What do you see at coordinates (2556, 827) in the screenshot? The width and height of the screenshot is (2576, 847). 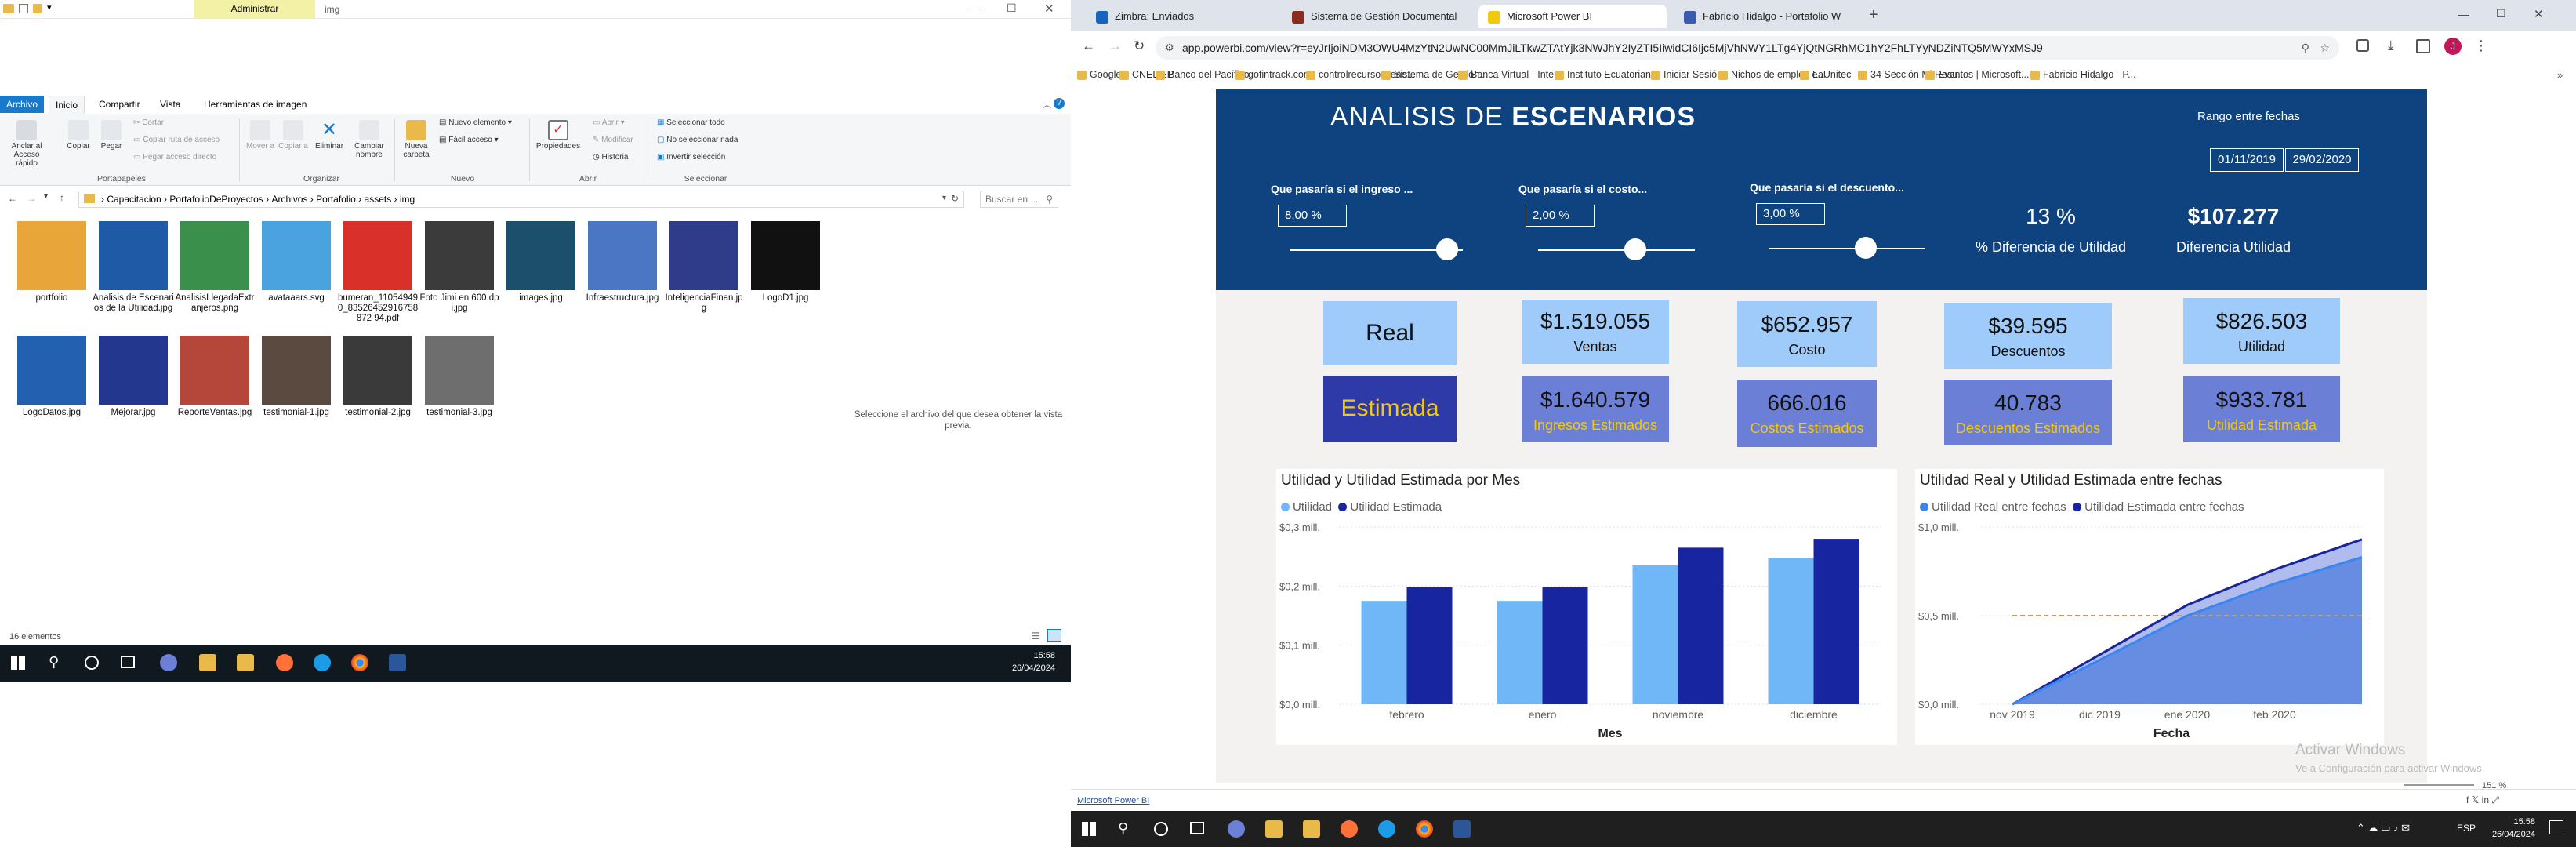 I see `notifications-icon` at bounding box center [2556, 827].